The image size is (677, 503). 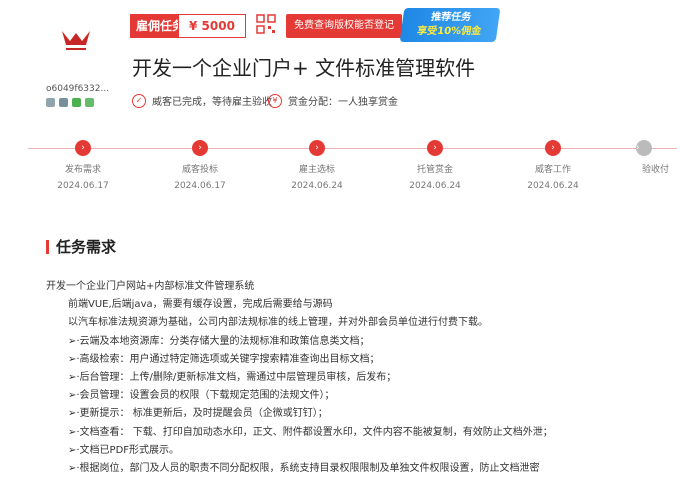 I want to click on requirement-line: ➢·云端及本地资源库：分类存储大量的法规标准和政策信息类文档；, so click(x=219, y=341).